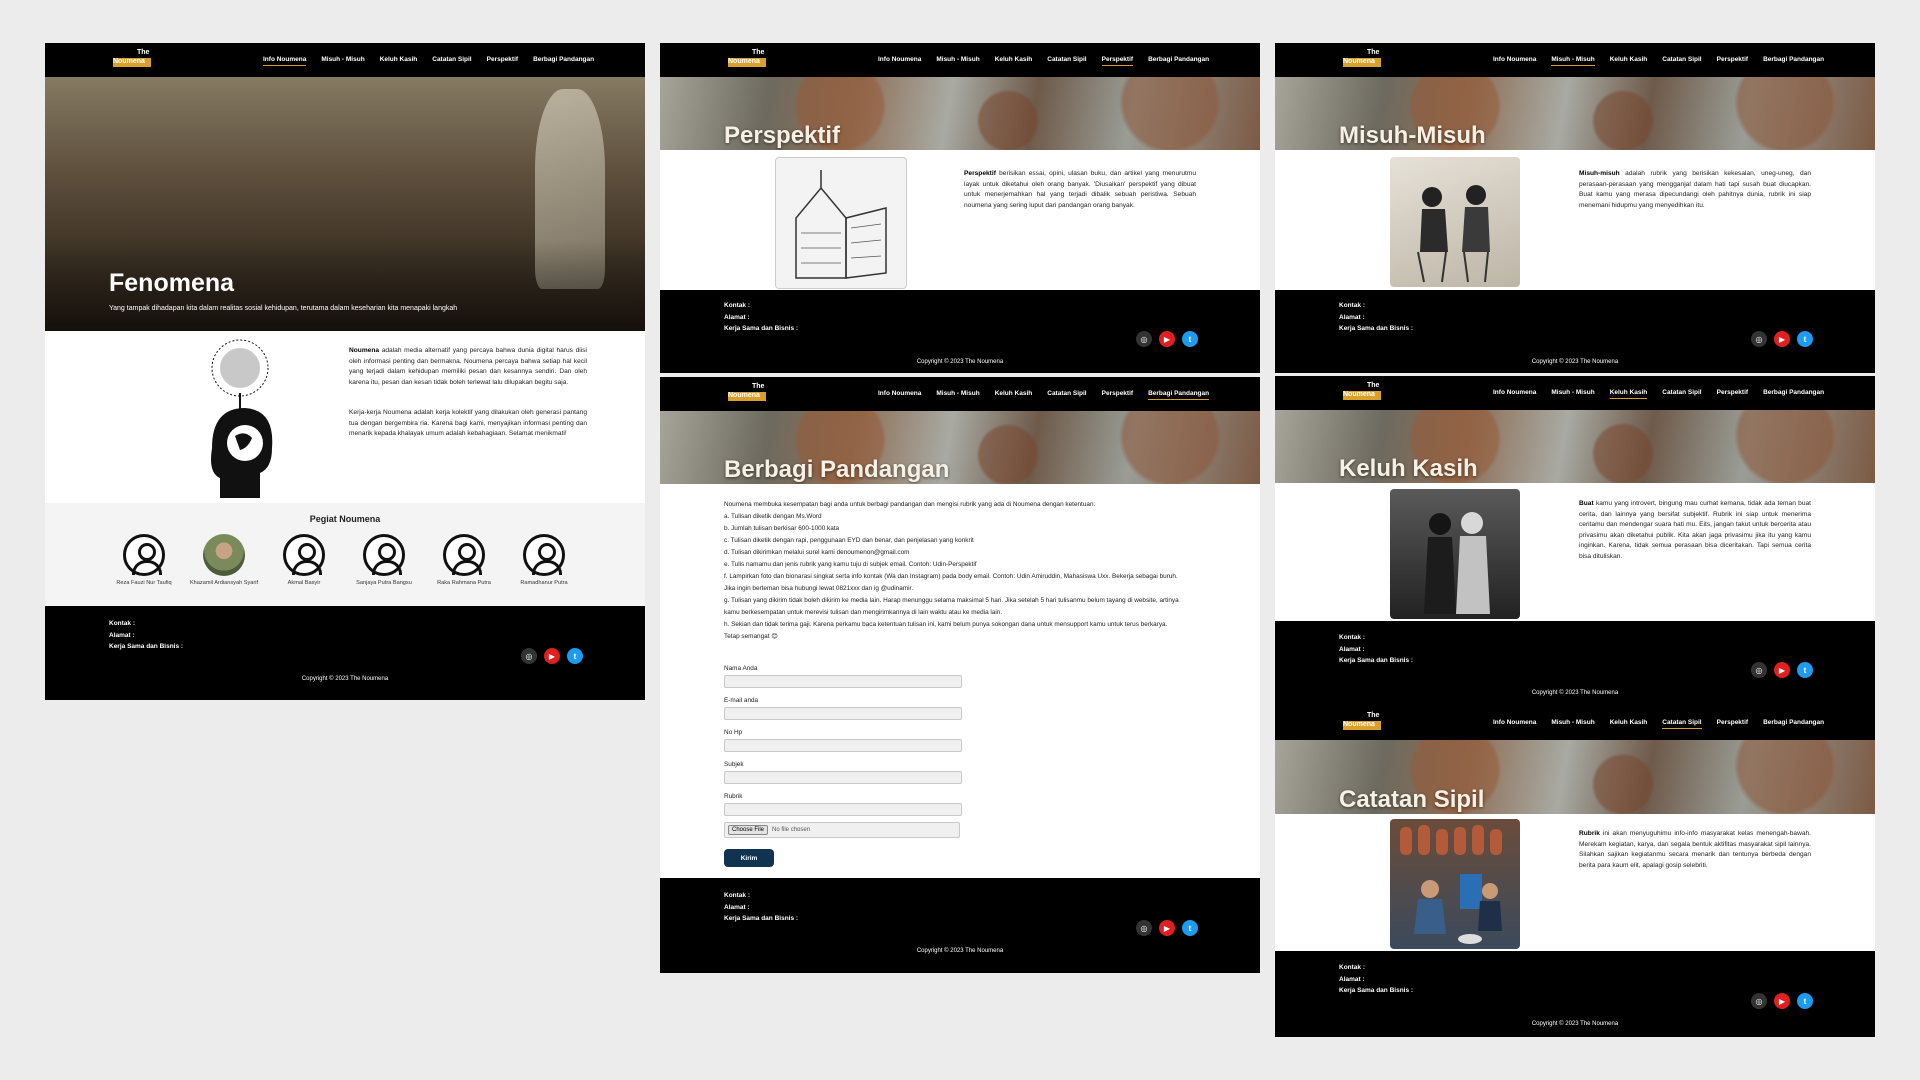  What do you see at coordinates (748, 830) in the screenshot?
I see `choose-file-button: Choose File` at bounding box center [748, 830].